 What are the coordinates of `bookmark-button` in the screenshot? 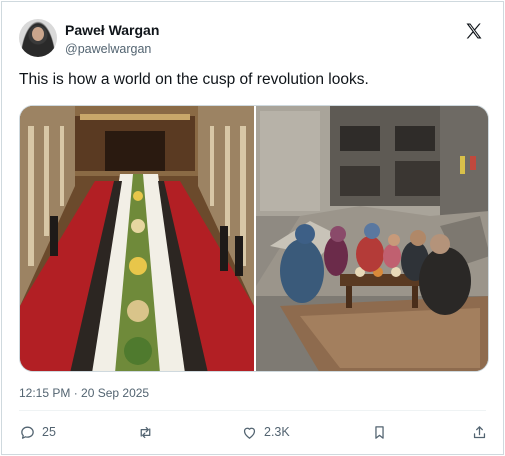 It's located at (379, 432).